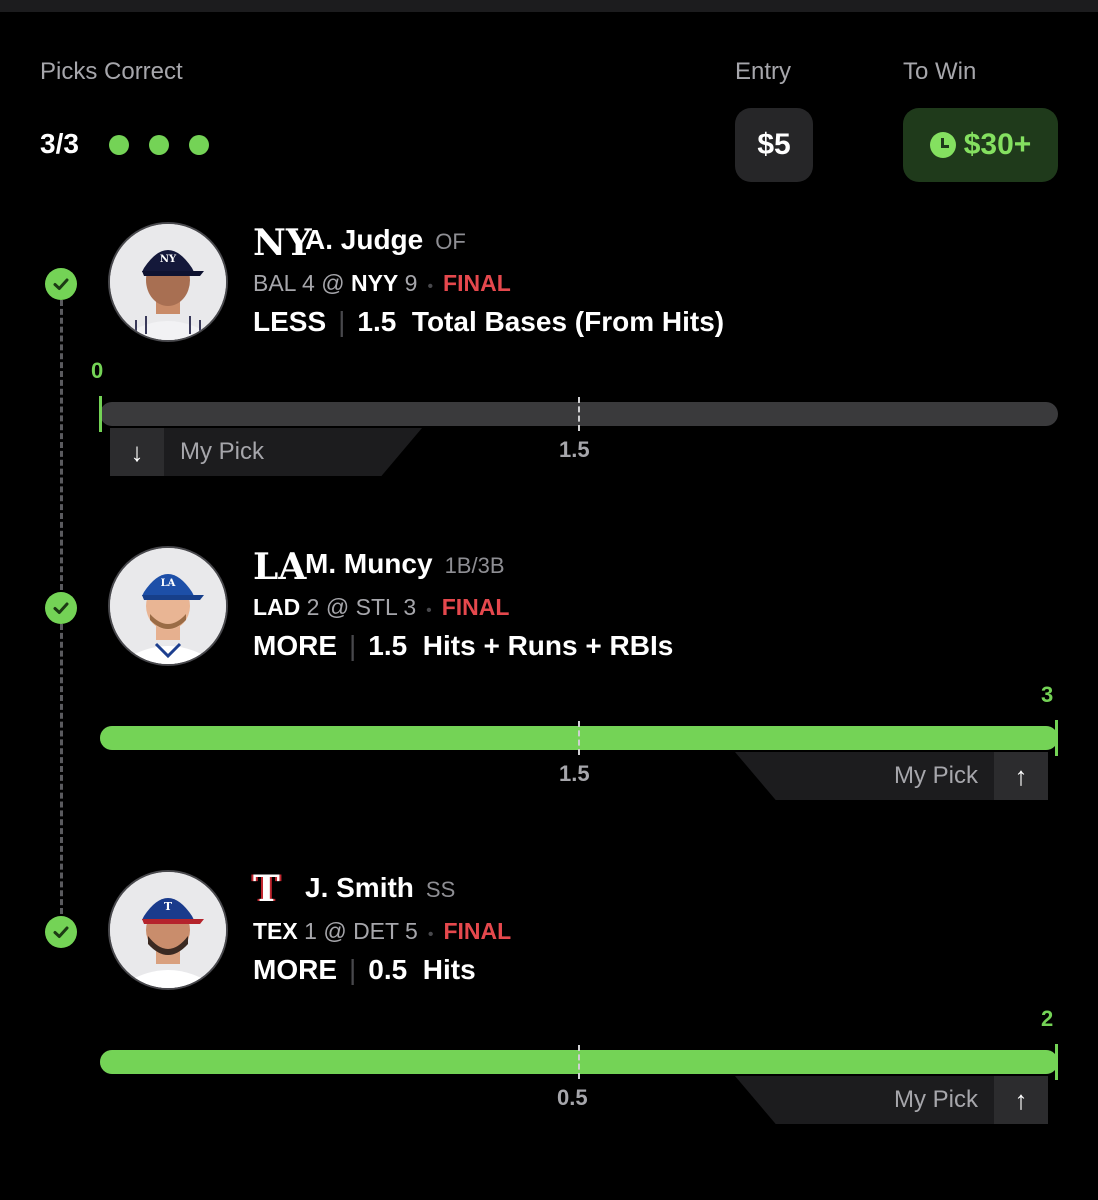 The width and height of the screenshot is (1098, 1200). I want to click on rangers-logo: T, so click(266, 889).